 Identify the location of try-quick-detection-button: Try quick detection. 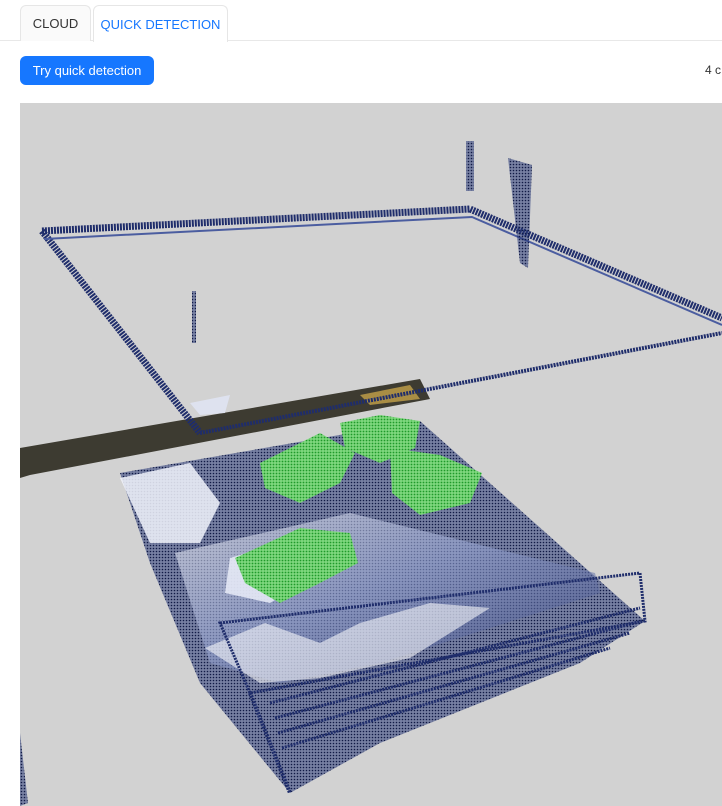
(87, 70).